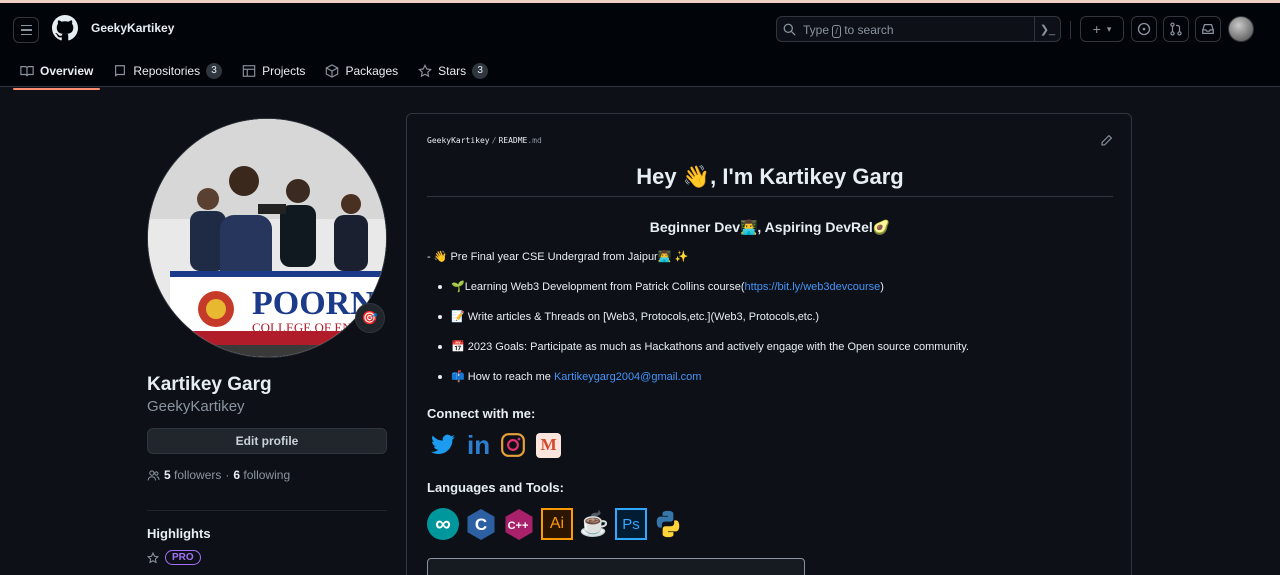 The width and height of the screenshot is (1280, 575). What do you see at coordinates (196, 406) in the screenshot?
I see `profile-username: GeekyKartikey` at bounding box center [196, 406].